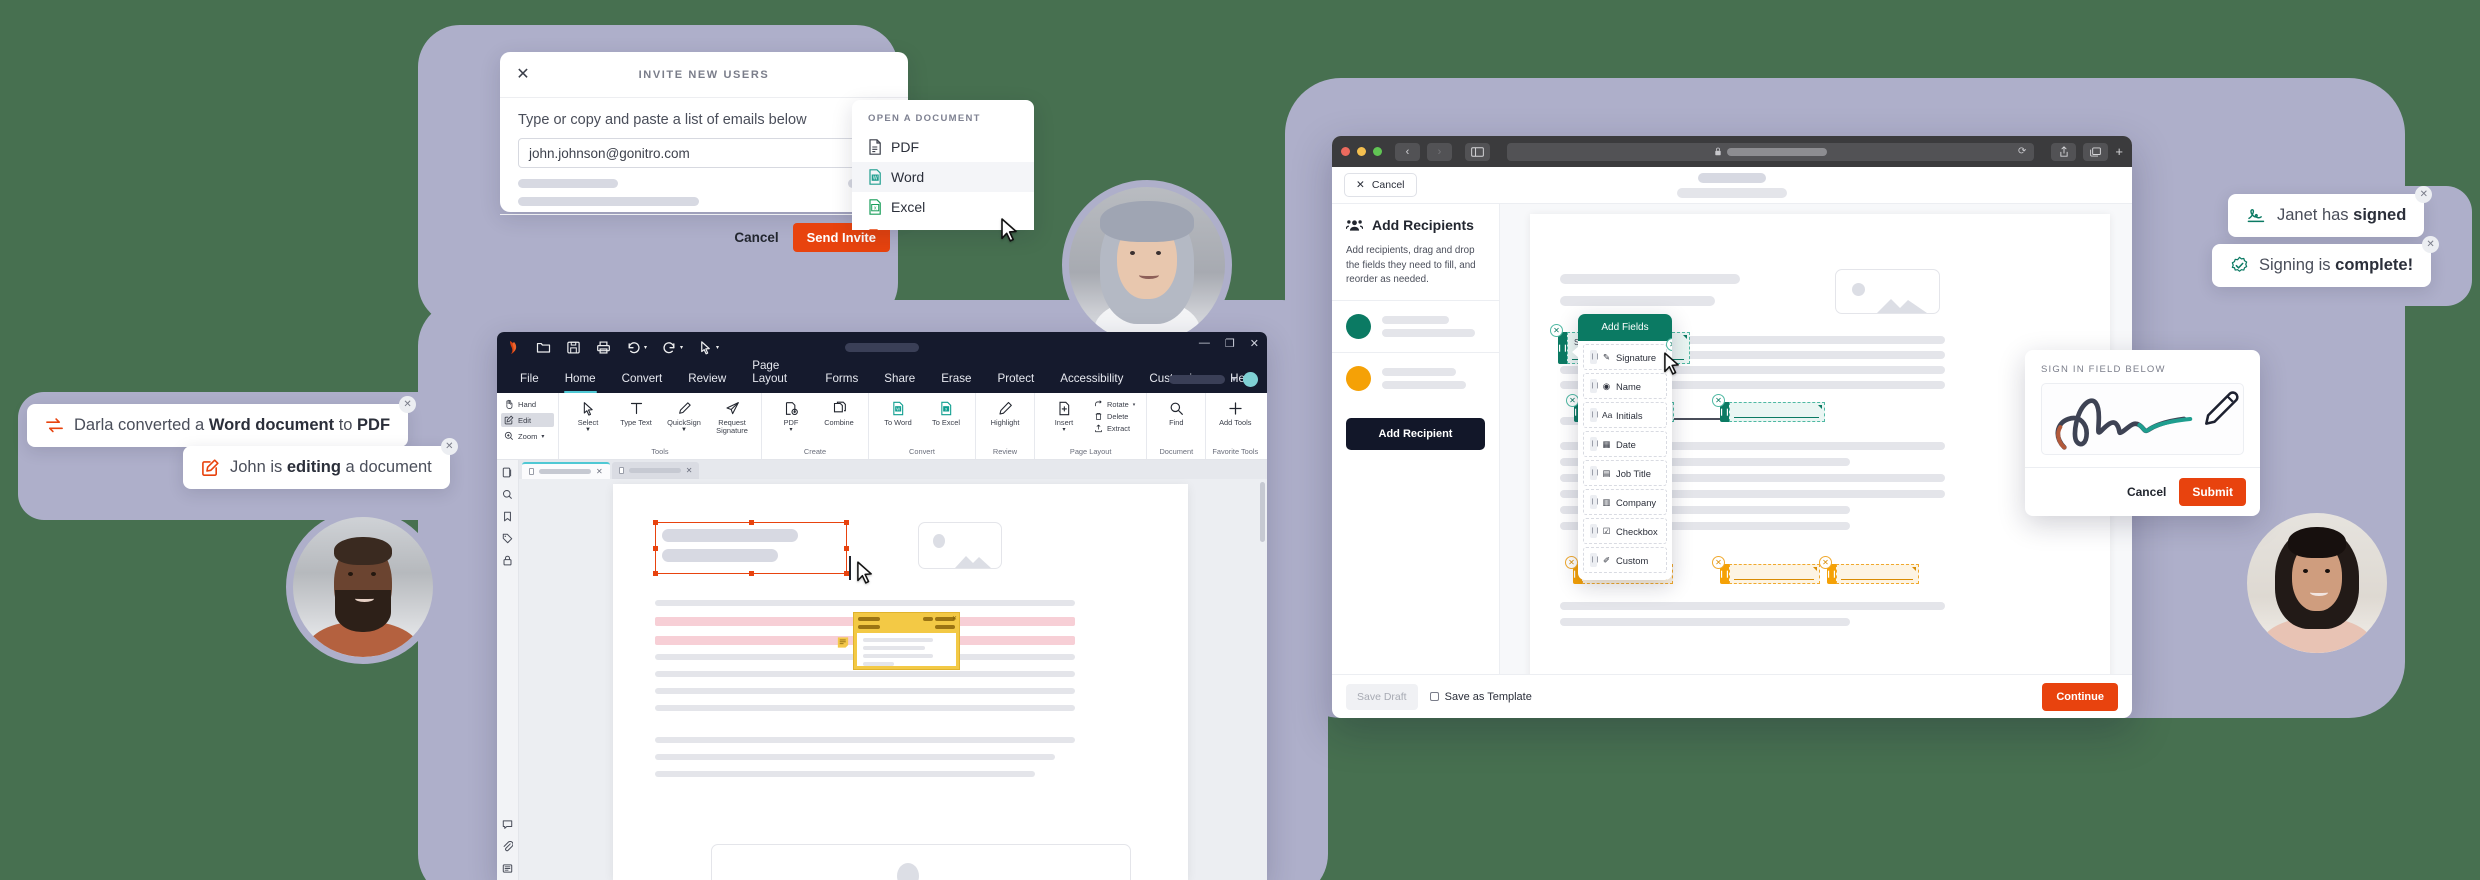 This screenshot has width=2480, height=880. I want to click on tab-review: Review, so click(707, 382).